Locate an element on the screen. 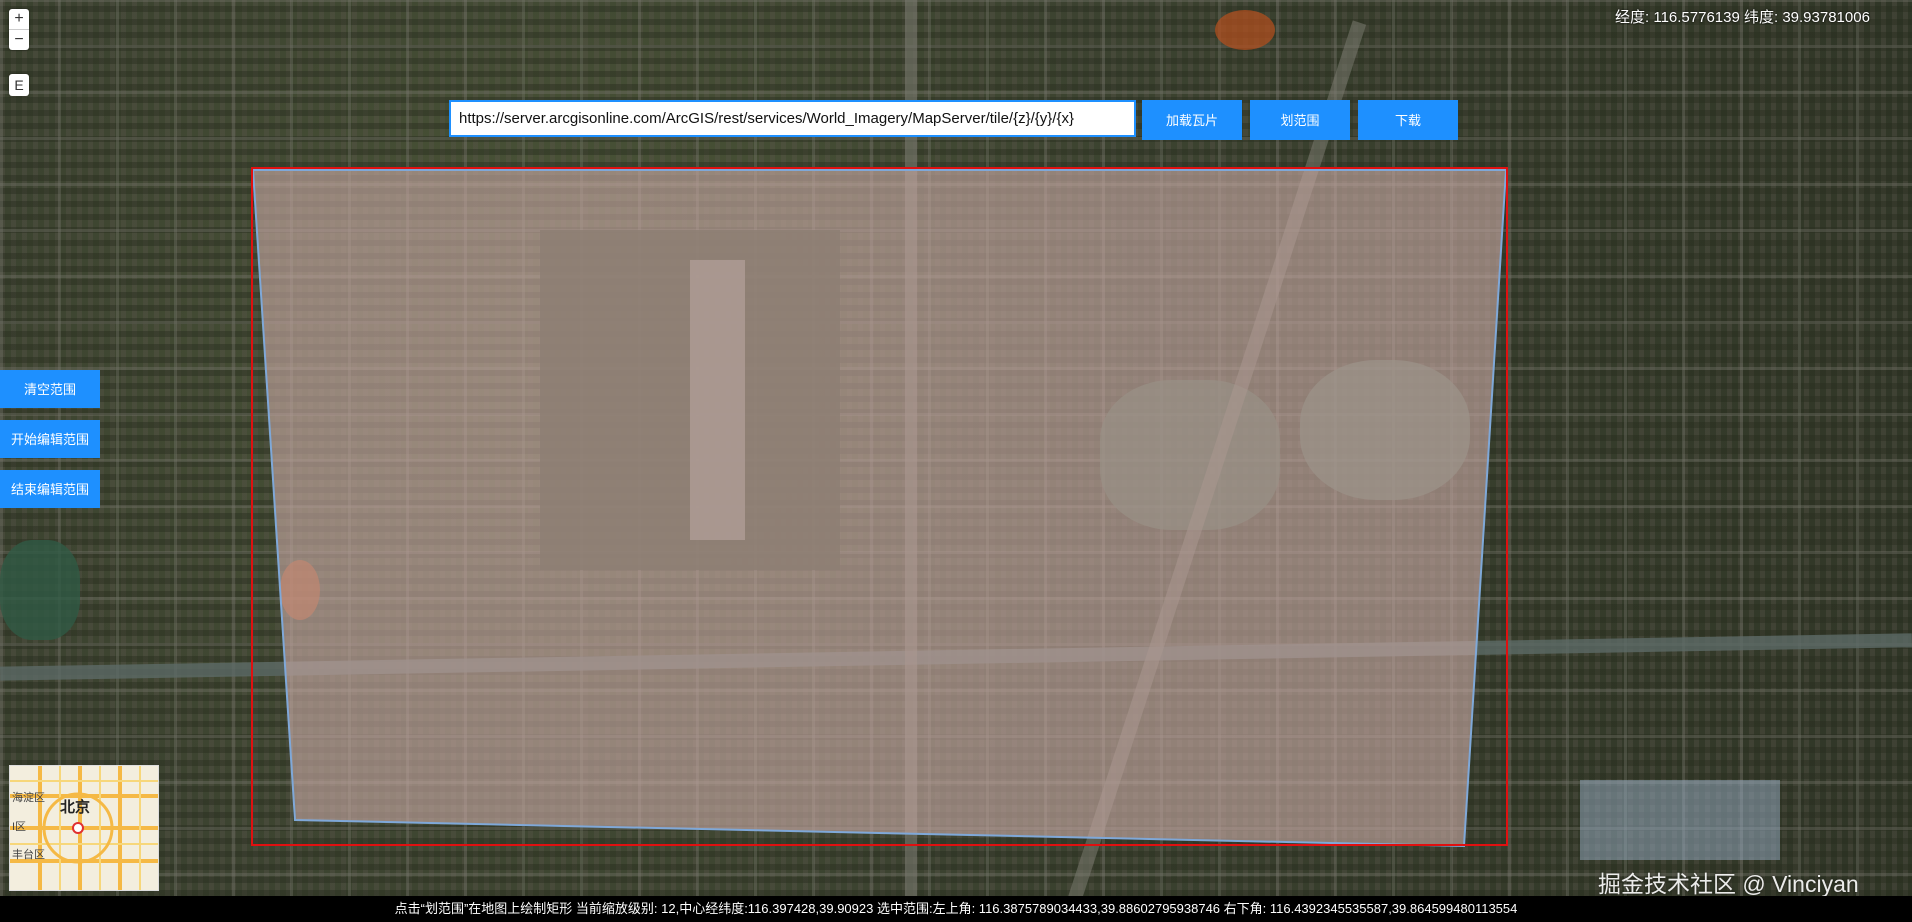  overview-roads is located at coordinates (84, 828).